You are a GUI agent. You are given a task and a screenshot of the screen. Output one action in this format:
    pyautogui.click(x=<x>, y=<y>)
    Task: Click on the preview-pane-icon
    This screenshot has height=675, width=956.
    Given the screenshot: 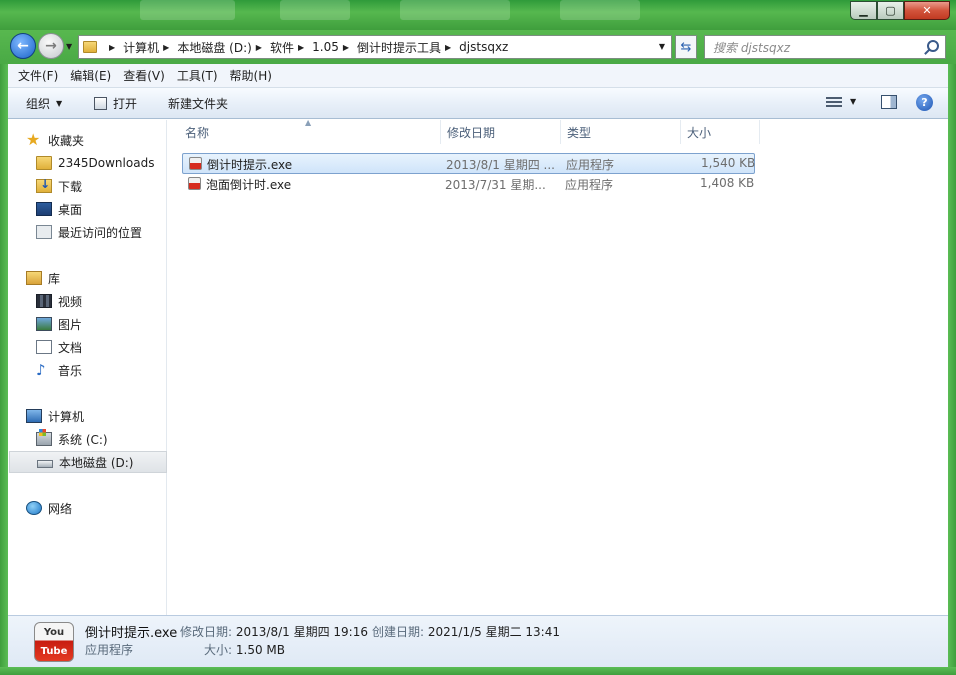 What is the action you would take?
    pyautogui.click(x=889, y=102)
    